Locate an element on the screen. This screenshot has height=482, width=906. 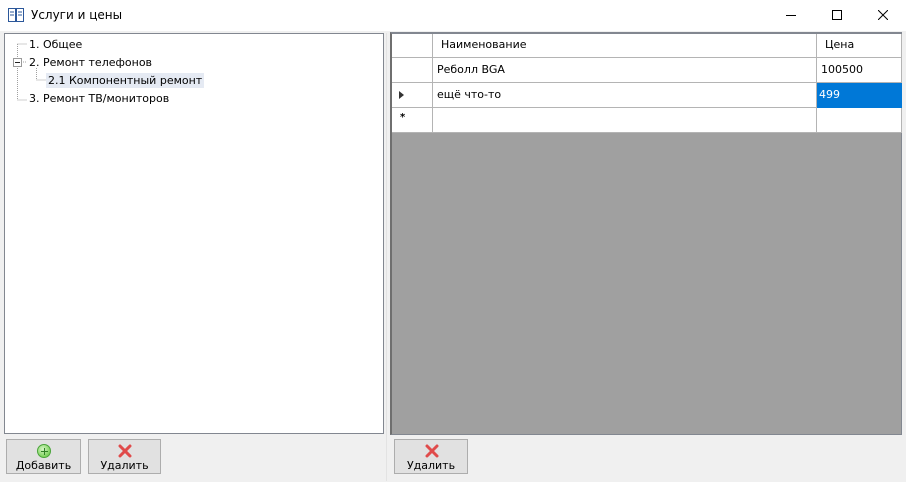
row-header-new: * is located at coordinates (412, 120).